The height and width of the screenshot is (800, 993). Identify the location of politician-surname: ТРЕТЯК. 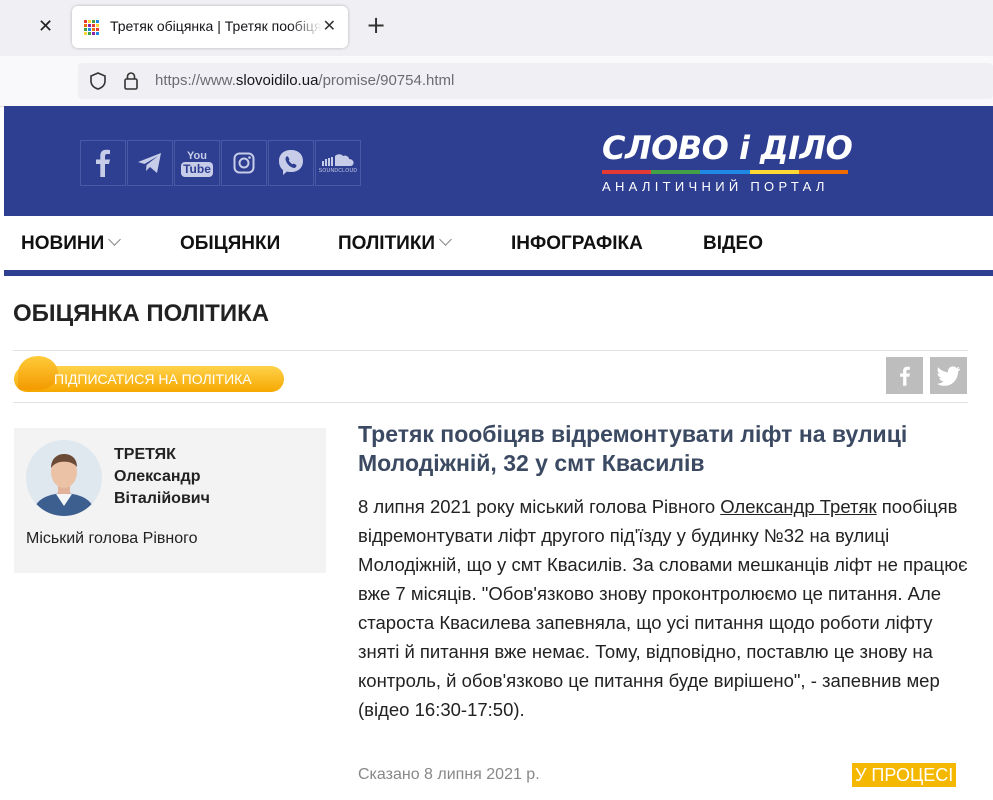
(145, 454).